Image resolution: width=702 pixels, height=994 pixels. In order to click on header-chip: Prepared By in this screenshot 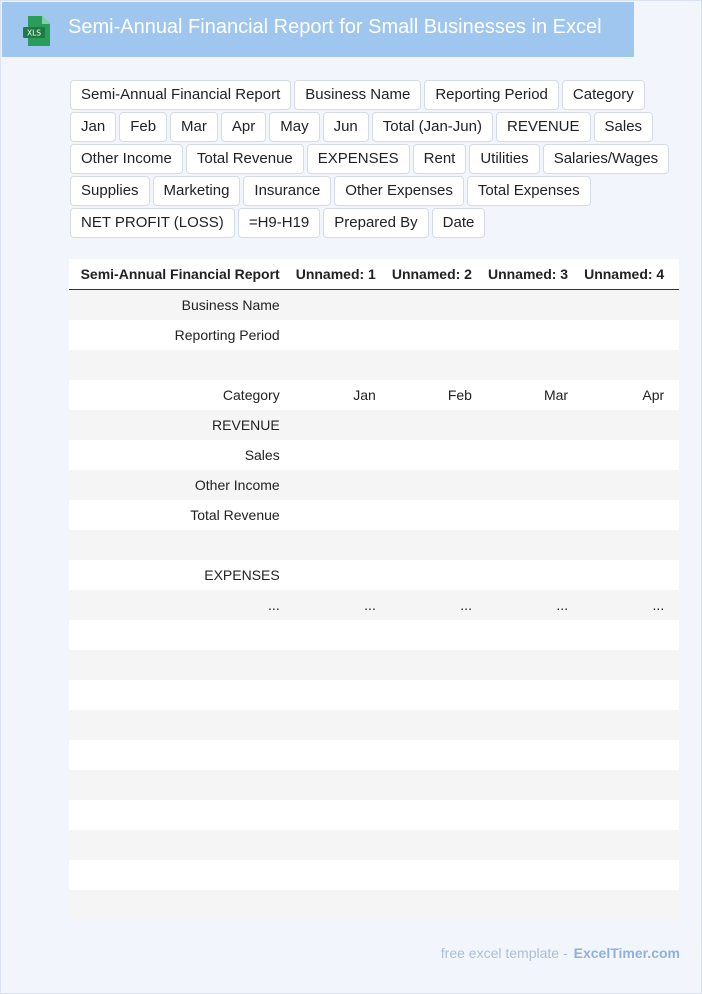, I will do `click(376, 223)`.